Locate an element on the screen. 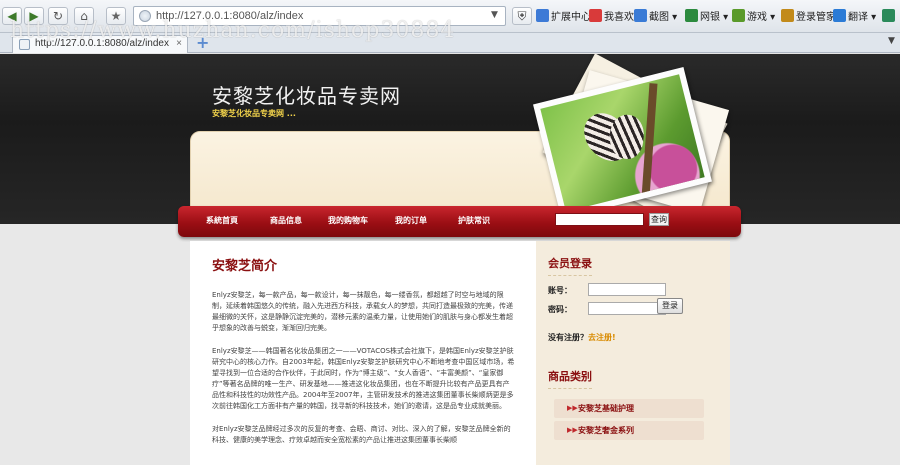 This screenshot has width=900, height=465. tab-title: http://127.0.0.1:8080/alz/index is located at coordinates (102, 43).